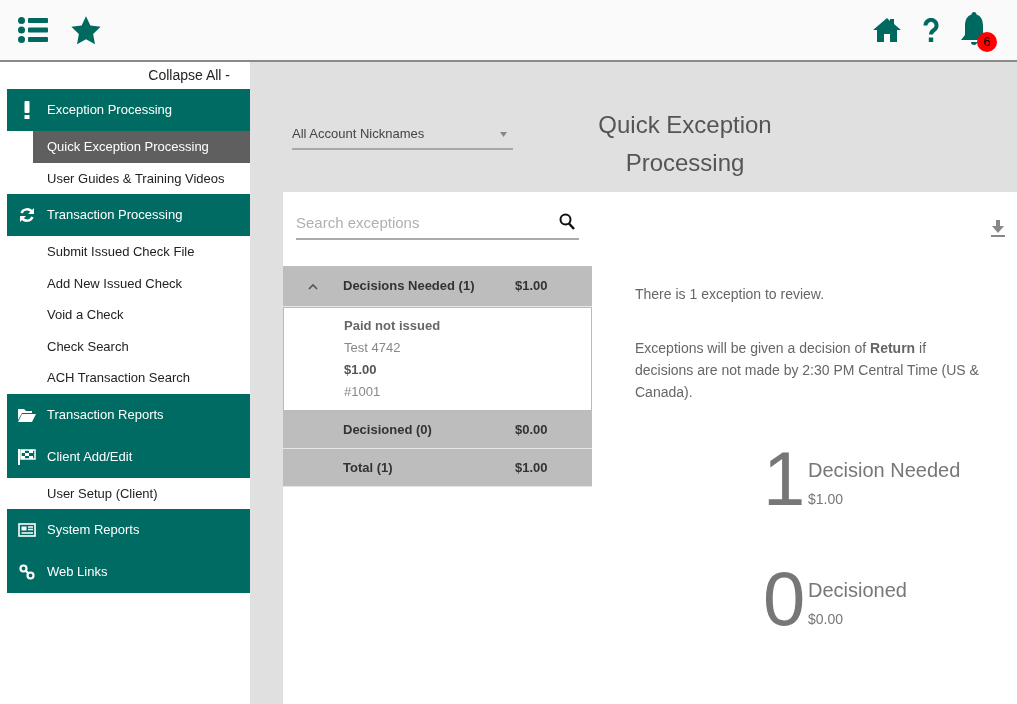 The image size is (1017, 704). What do you see at coordinates (33, 30) in the screenshot?
I see `menu-icon` at bounding box center [33, 30].